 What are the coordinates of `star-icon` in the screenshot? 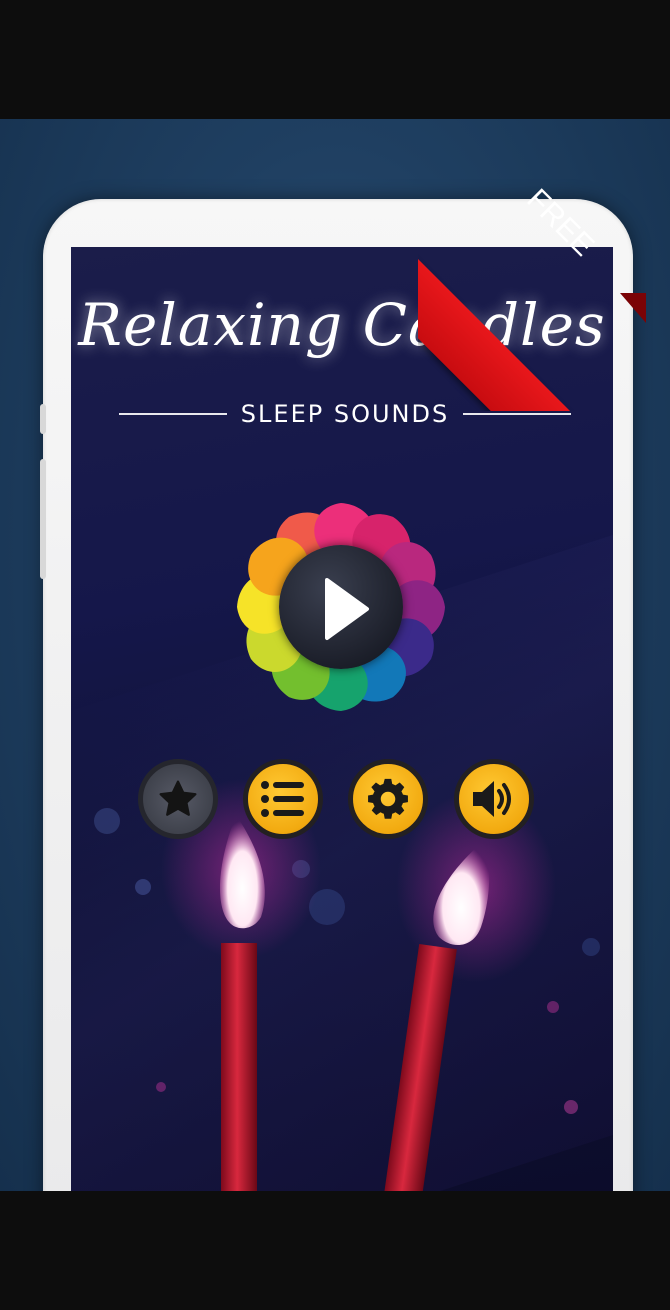 It's located at (178, 798).